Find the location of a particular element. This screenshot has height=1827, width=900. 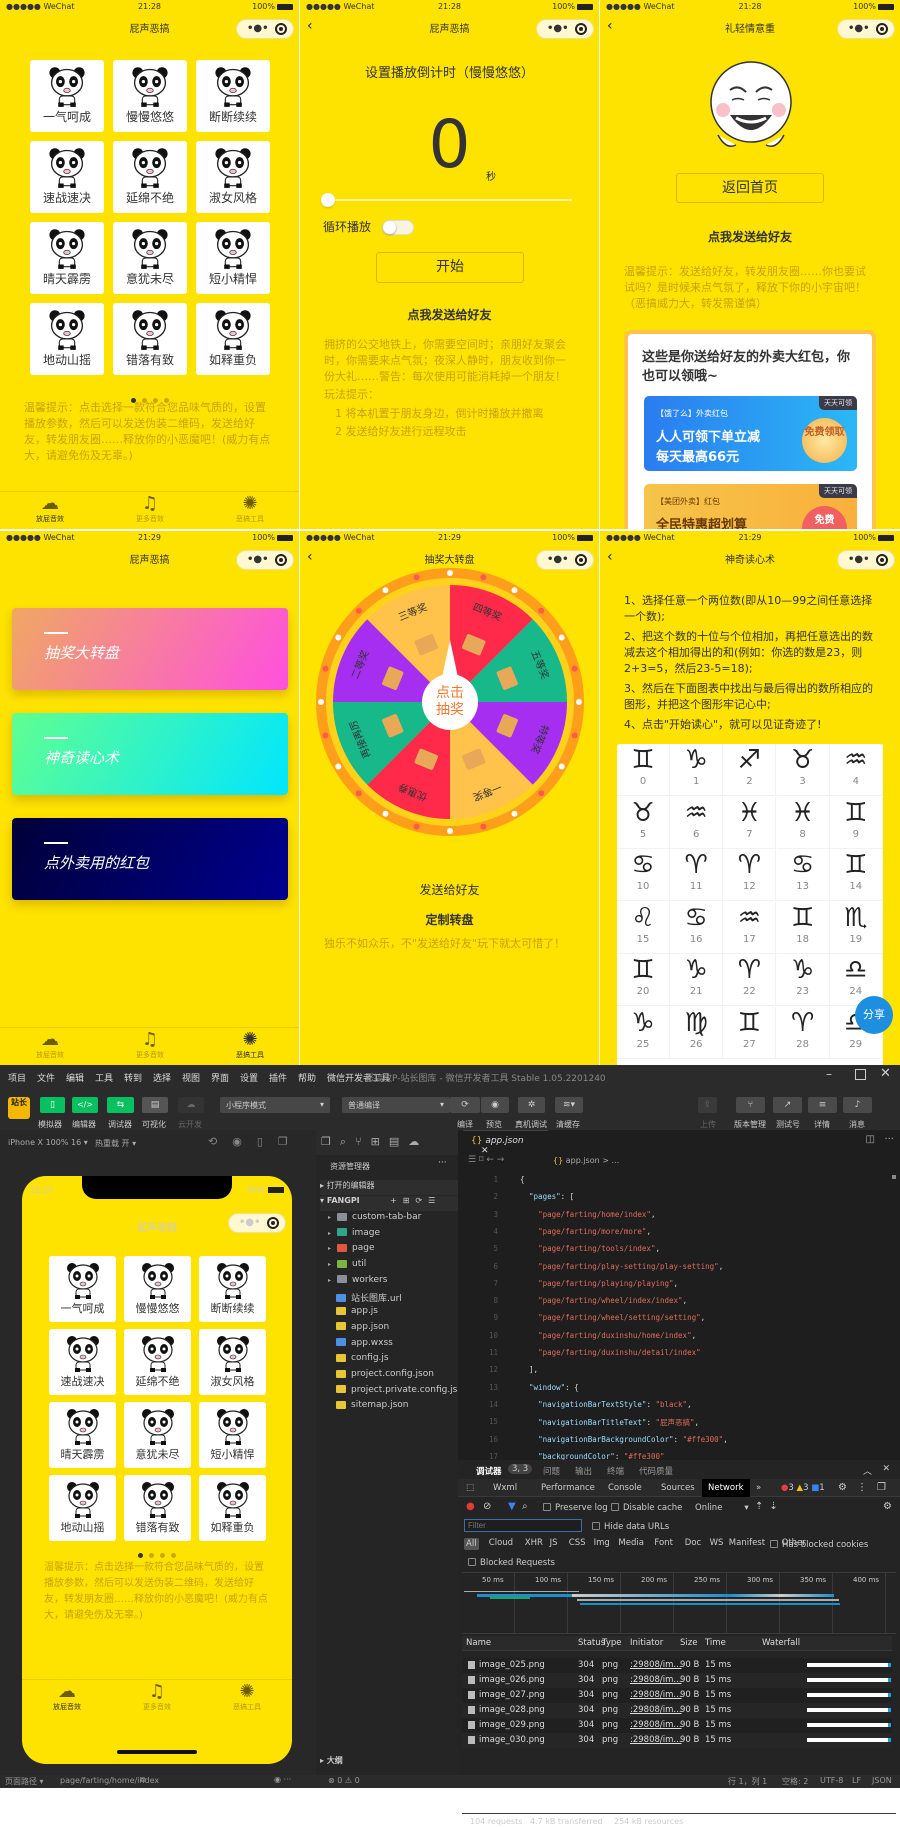

inspect-icon: ⬚ is located at coordinates (470, 1488).